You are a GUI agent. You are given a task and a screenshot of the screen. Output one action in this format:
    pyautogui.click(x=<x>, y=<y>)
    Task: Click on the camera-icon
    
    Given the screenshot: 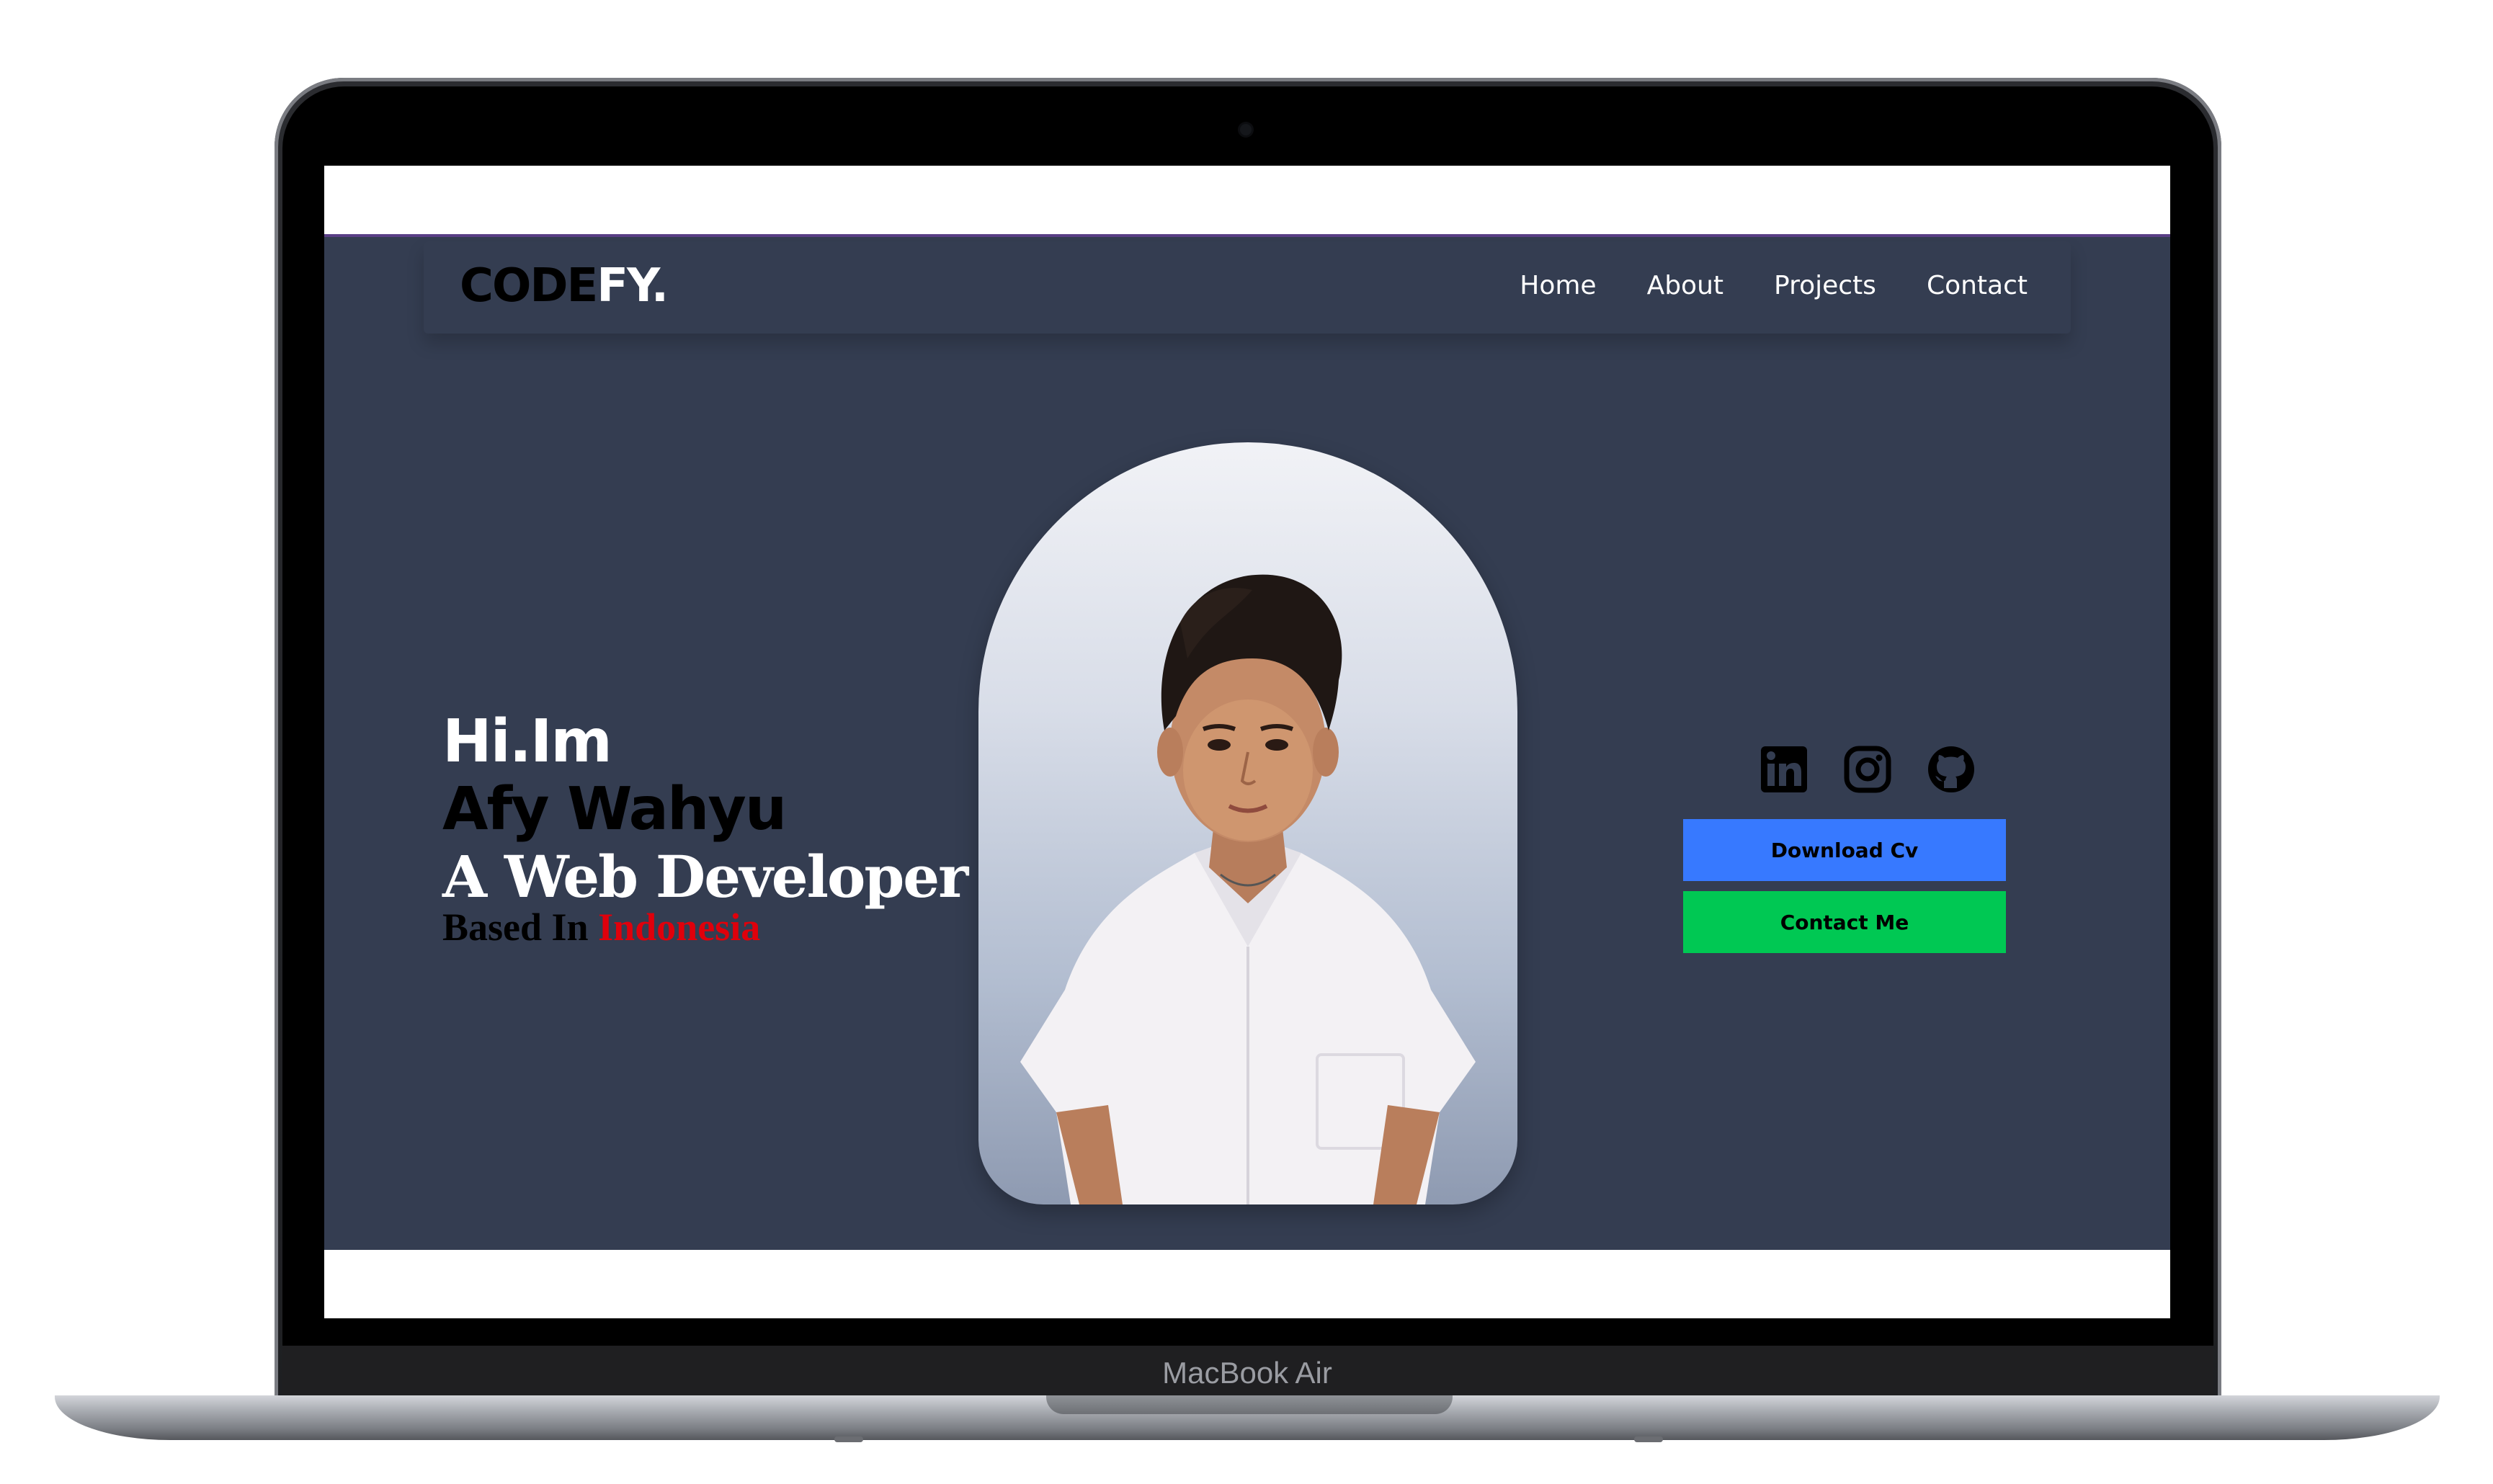 What is the action you would take?
    pyautogui.click(x=1246, y=129)
    